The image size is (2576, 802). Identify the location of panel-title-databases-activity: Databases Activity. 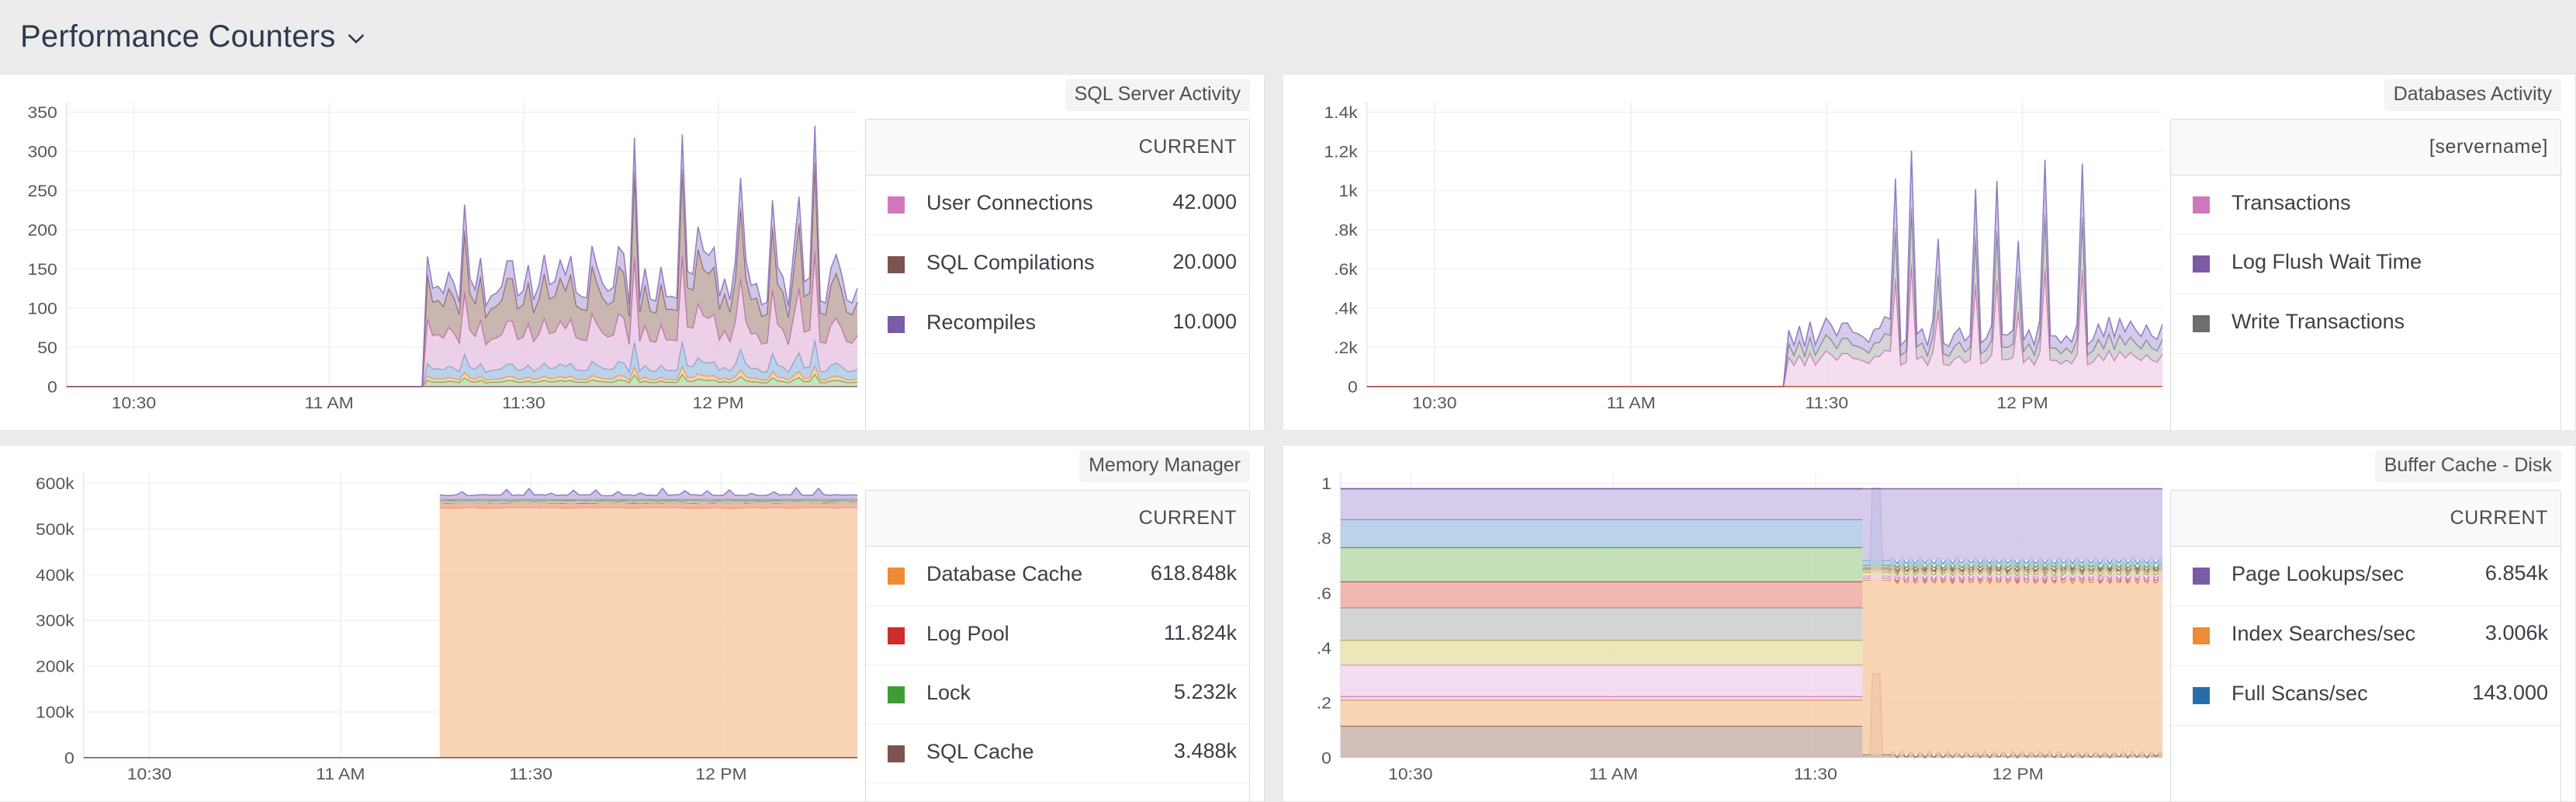
(2472, 95).